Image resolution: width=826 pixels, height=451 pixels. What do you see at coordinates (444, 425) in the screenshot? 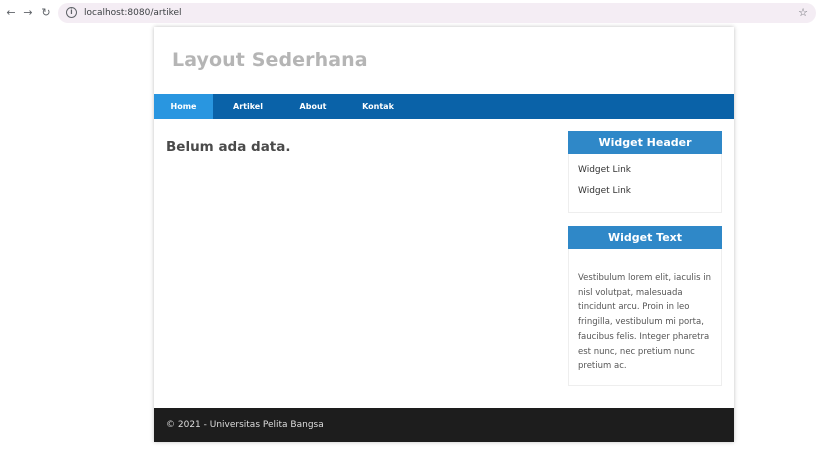
I see `site-footer: © 2021 - Universitas Pelita Bangsa` at bounding box center [444, 425].